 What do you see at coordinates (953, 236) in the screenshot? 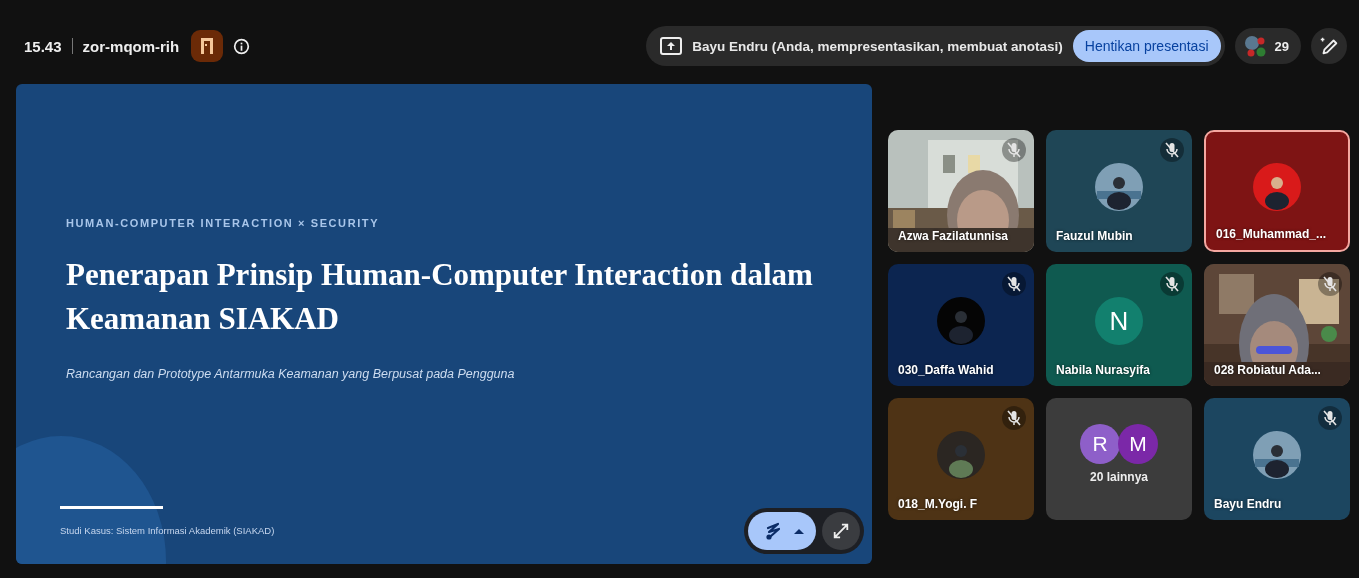
I see `participant-name: Azwa Fazilatunnisa` at bounding box center [953, 236].